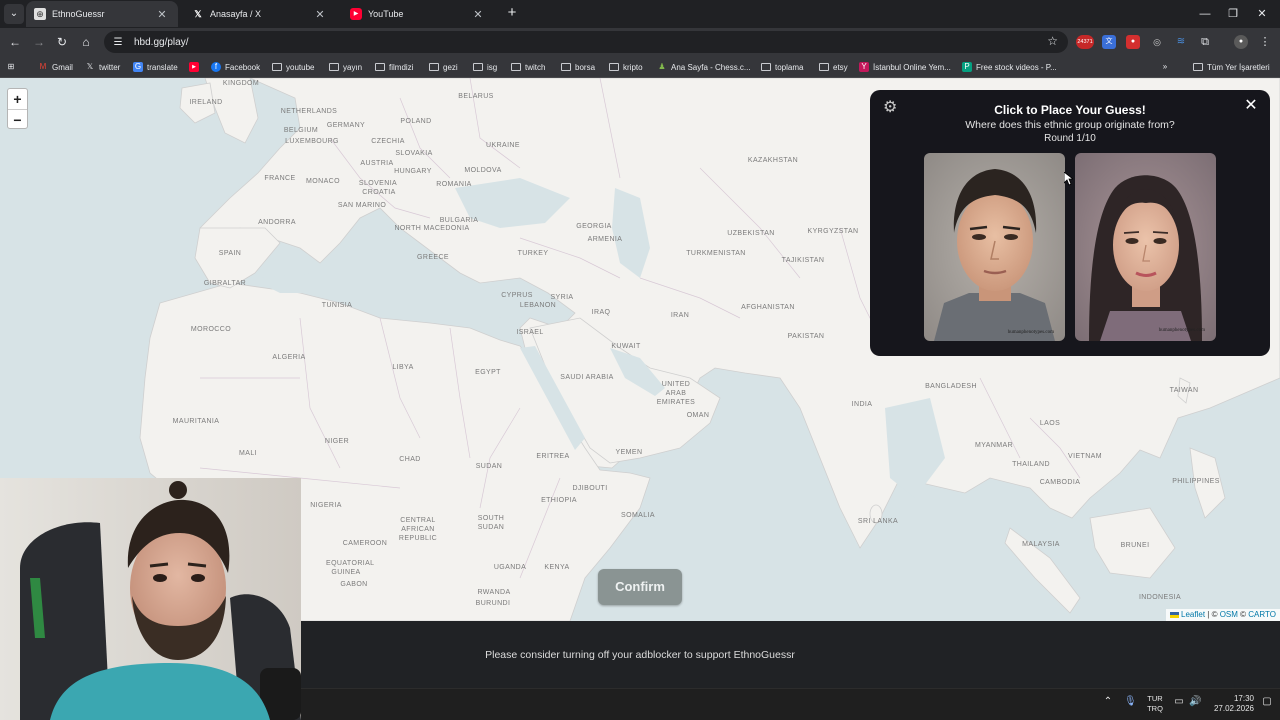  What do you see at coordinates (55, 67) in the screenshot?
I see `bookmark-gmail: M Gmail` at bounding box center [55, 67].